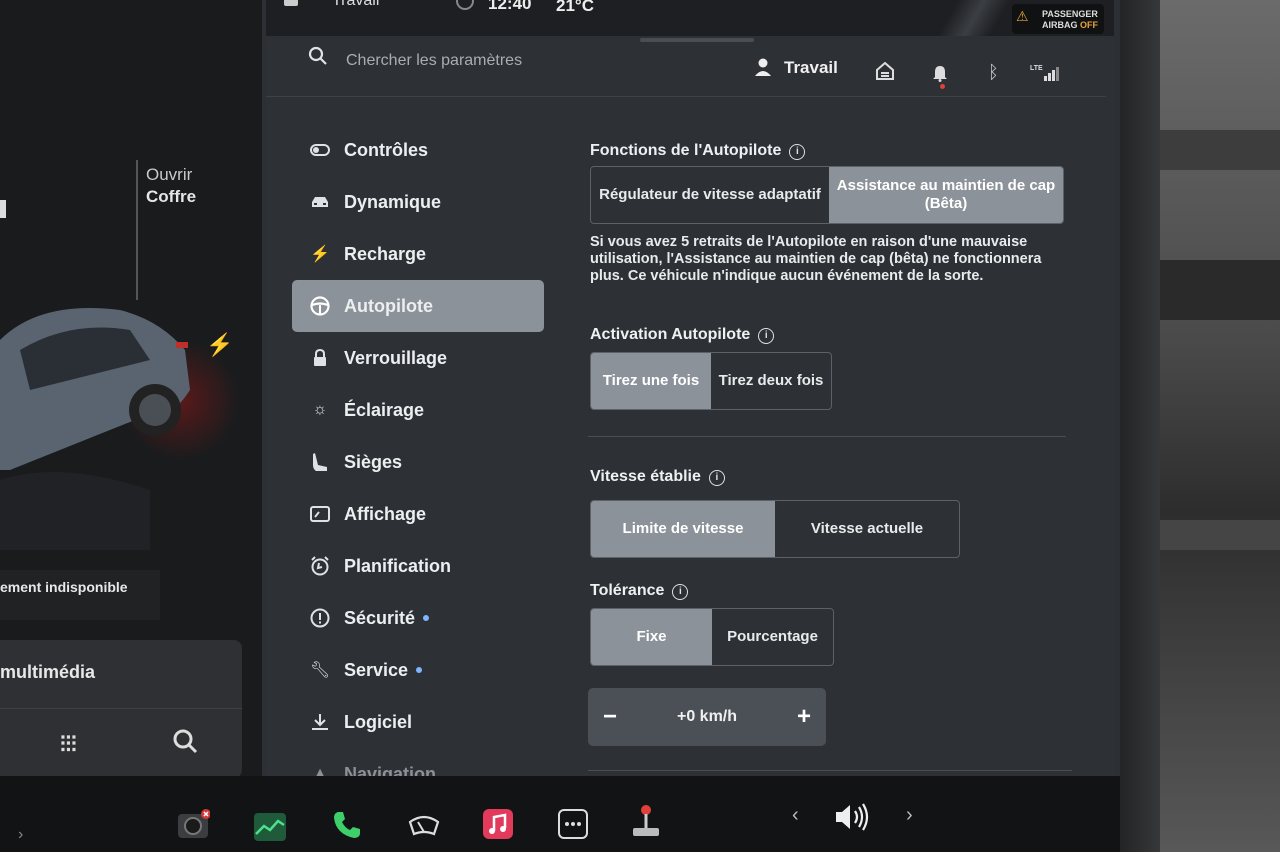  What do you see at coordinates (1200, 426) in the screenshot?
I see `screen-bezel` at bounding box center [1200, 426].